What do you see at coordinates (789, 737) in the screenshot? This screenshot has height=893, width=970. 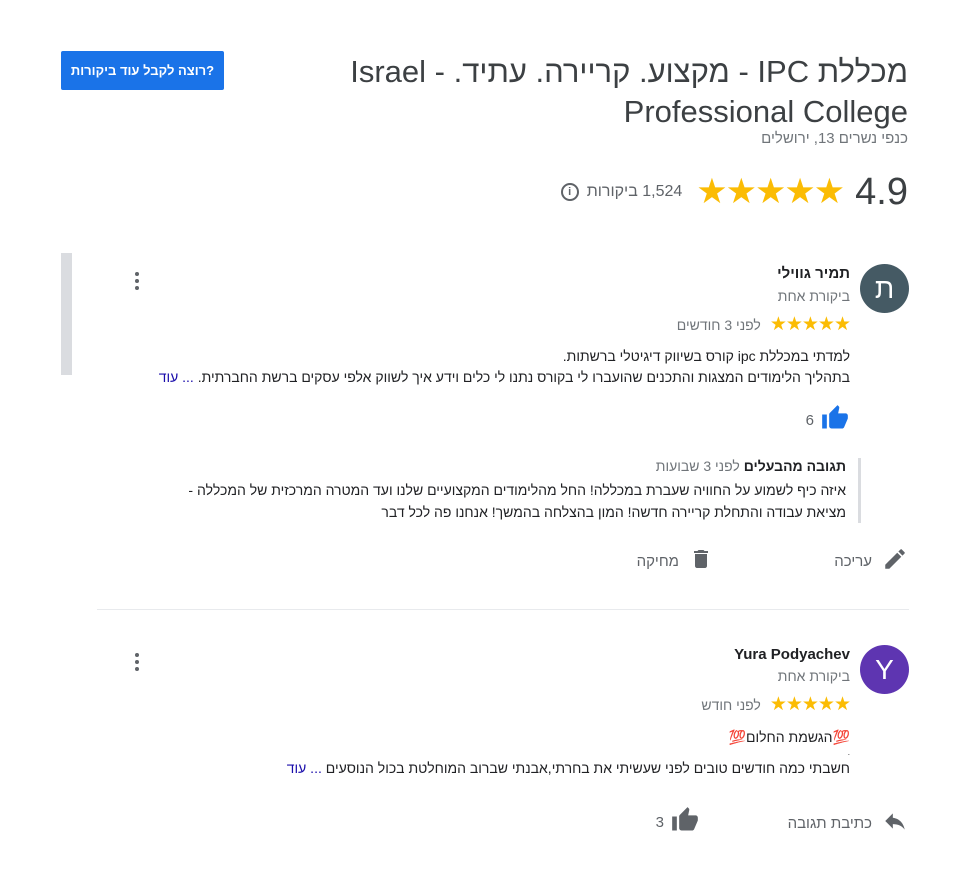 I see `review-text-line: 💯הגשמת החלום💯` at bounding box center [789, 737].